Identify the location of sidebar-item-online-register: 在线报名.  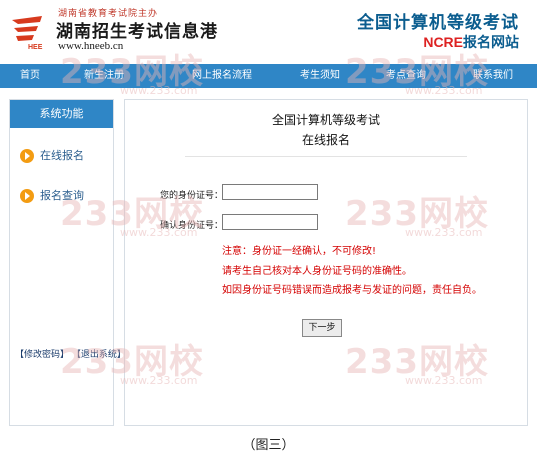
(52, 156).